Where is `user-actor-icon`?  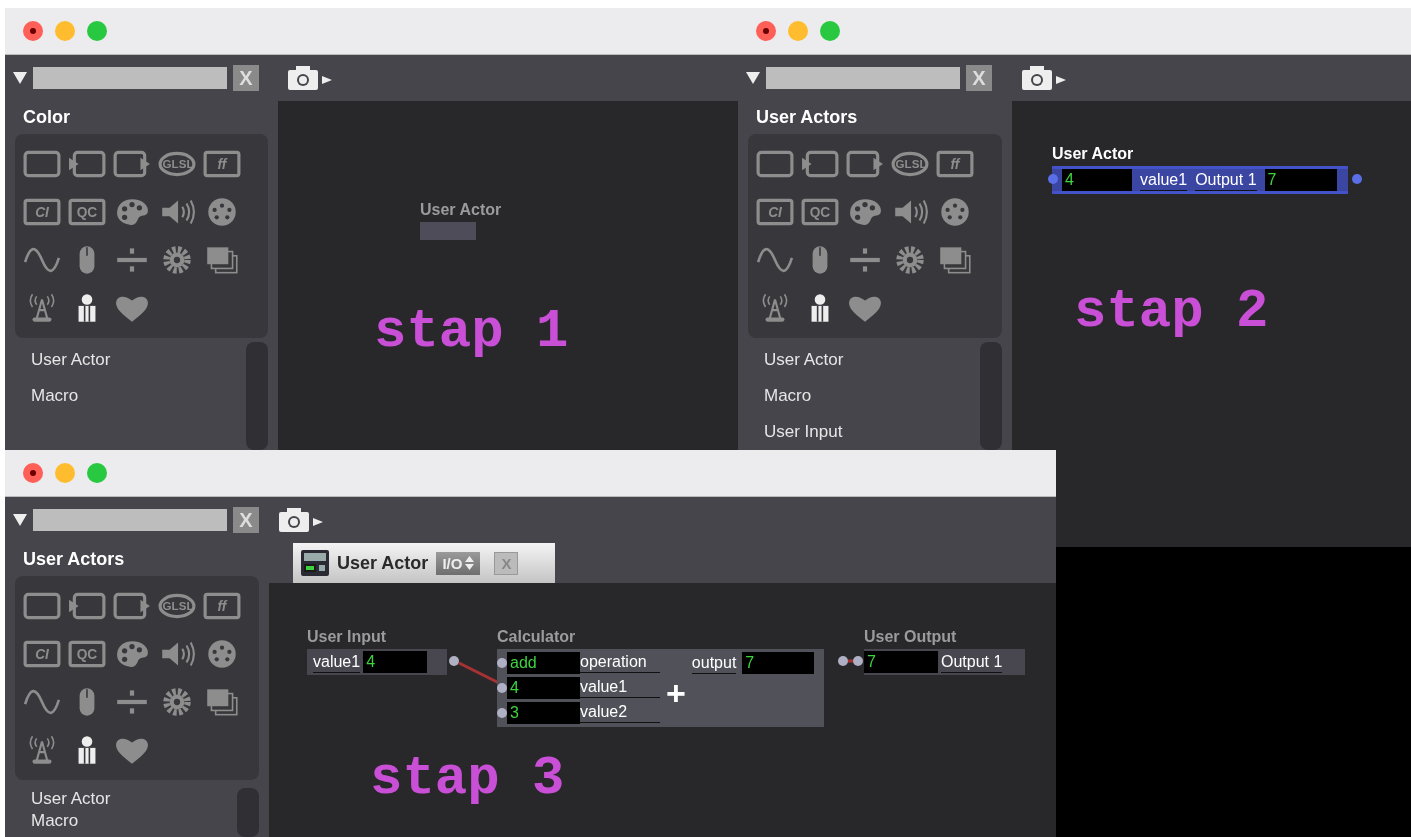 user-actor-icon is located at coordinates (315, 563).